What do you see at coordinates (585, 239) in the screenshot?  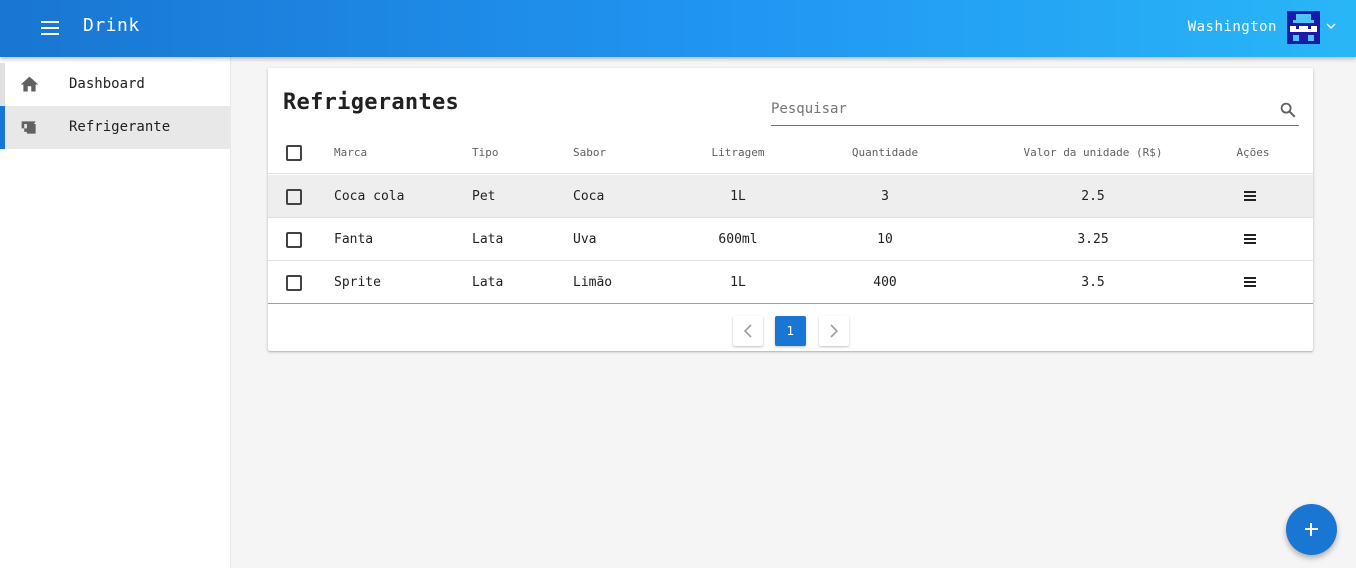 I see `cell-sabor: Uva` at bounding box center [585, 239].